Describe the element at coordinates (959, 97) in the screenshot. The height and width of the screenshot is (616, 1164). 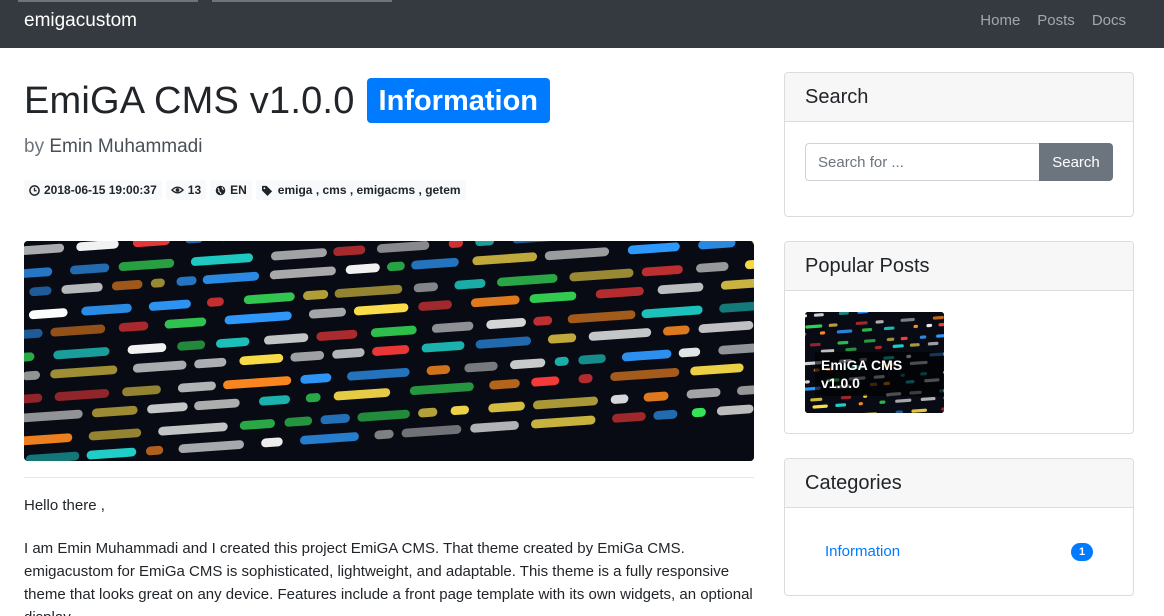
I see `search-card-title: Search` at that location.